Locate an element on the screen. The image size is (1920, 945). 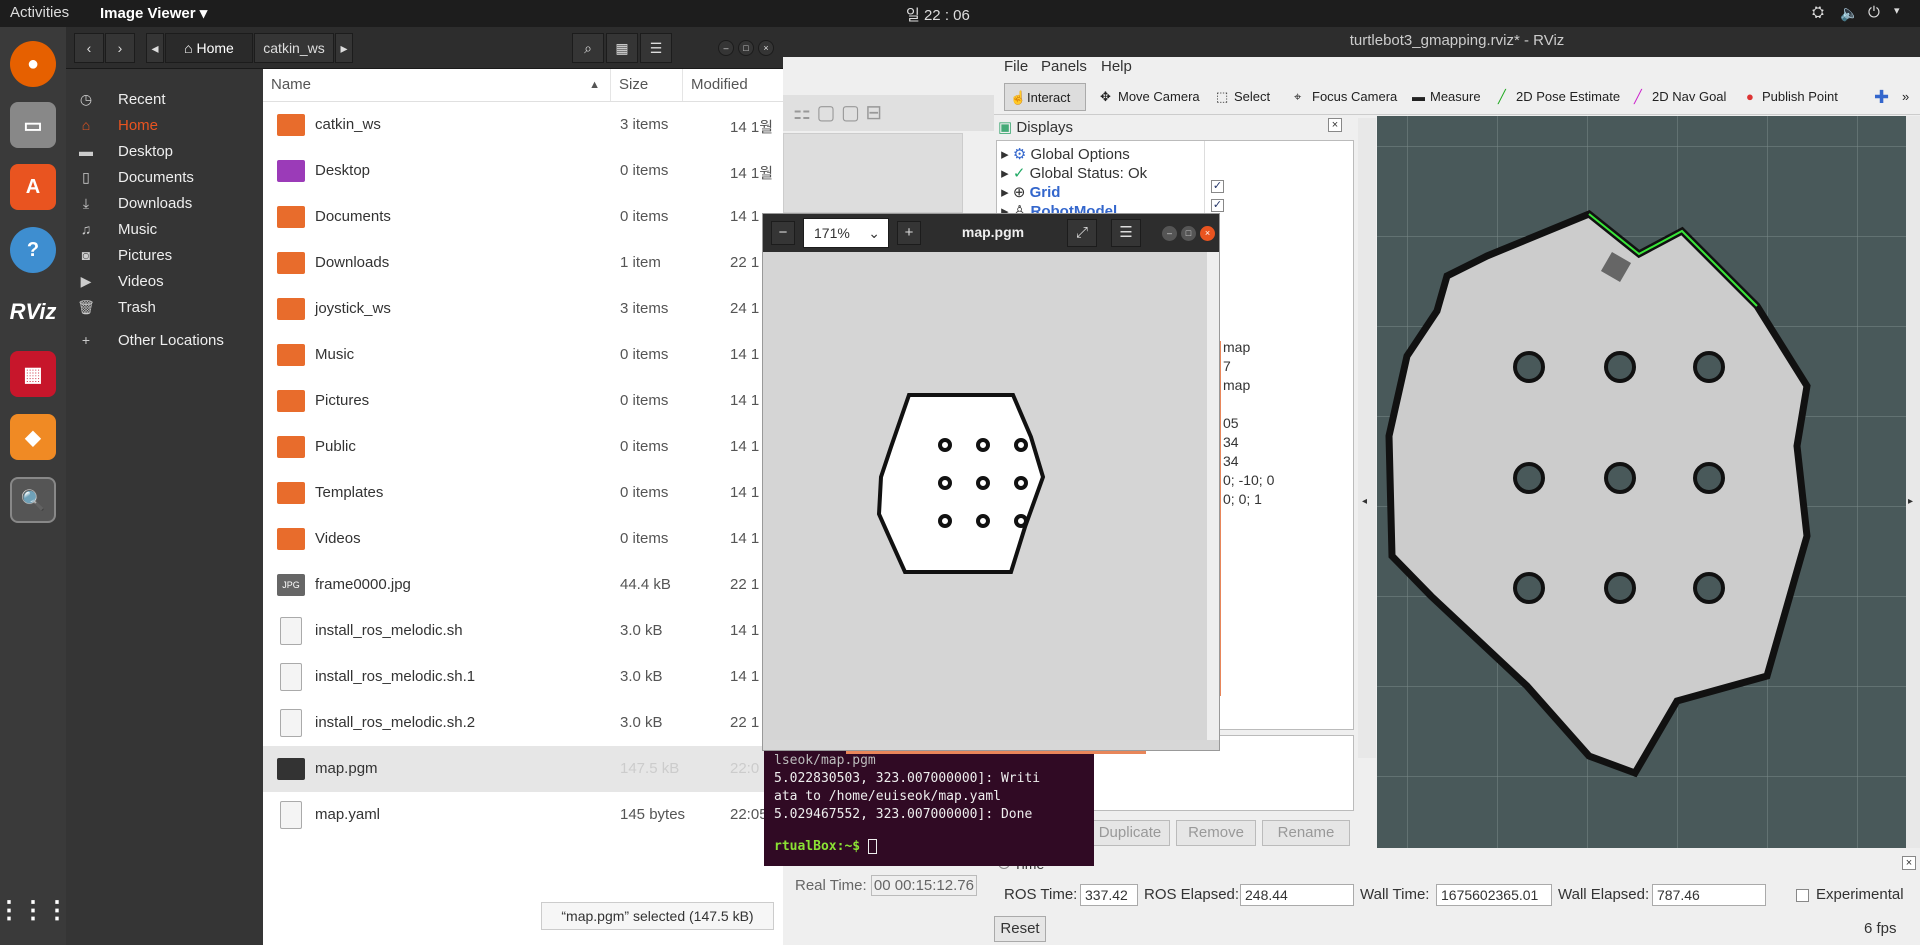
displays-close-icon: × is located at coordinates (1335, 125).